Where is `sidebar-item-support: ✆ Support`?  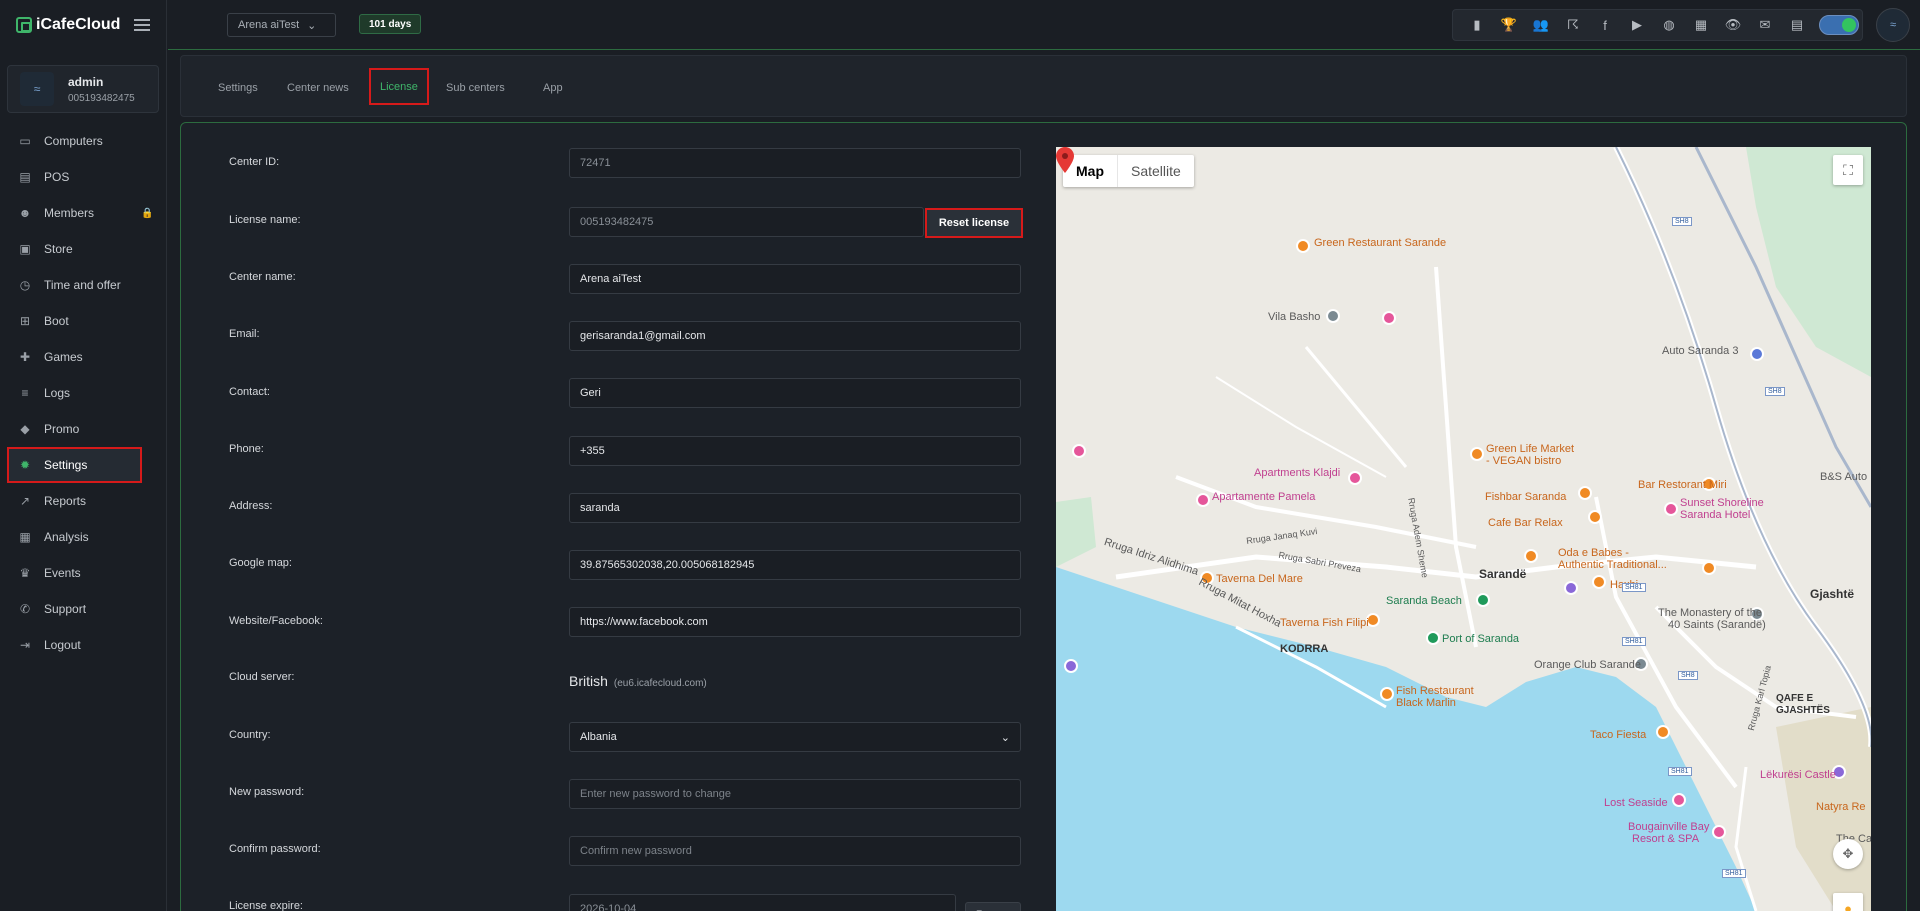 sidebar-item-support: ✆ Support is located at coordinates (83, 609).